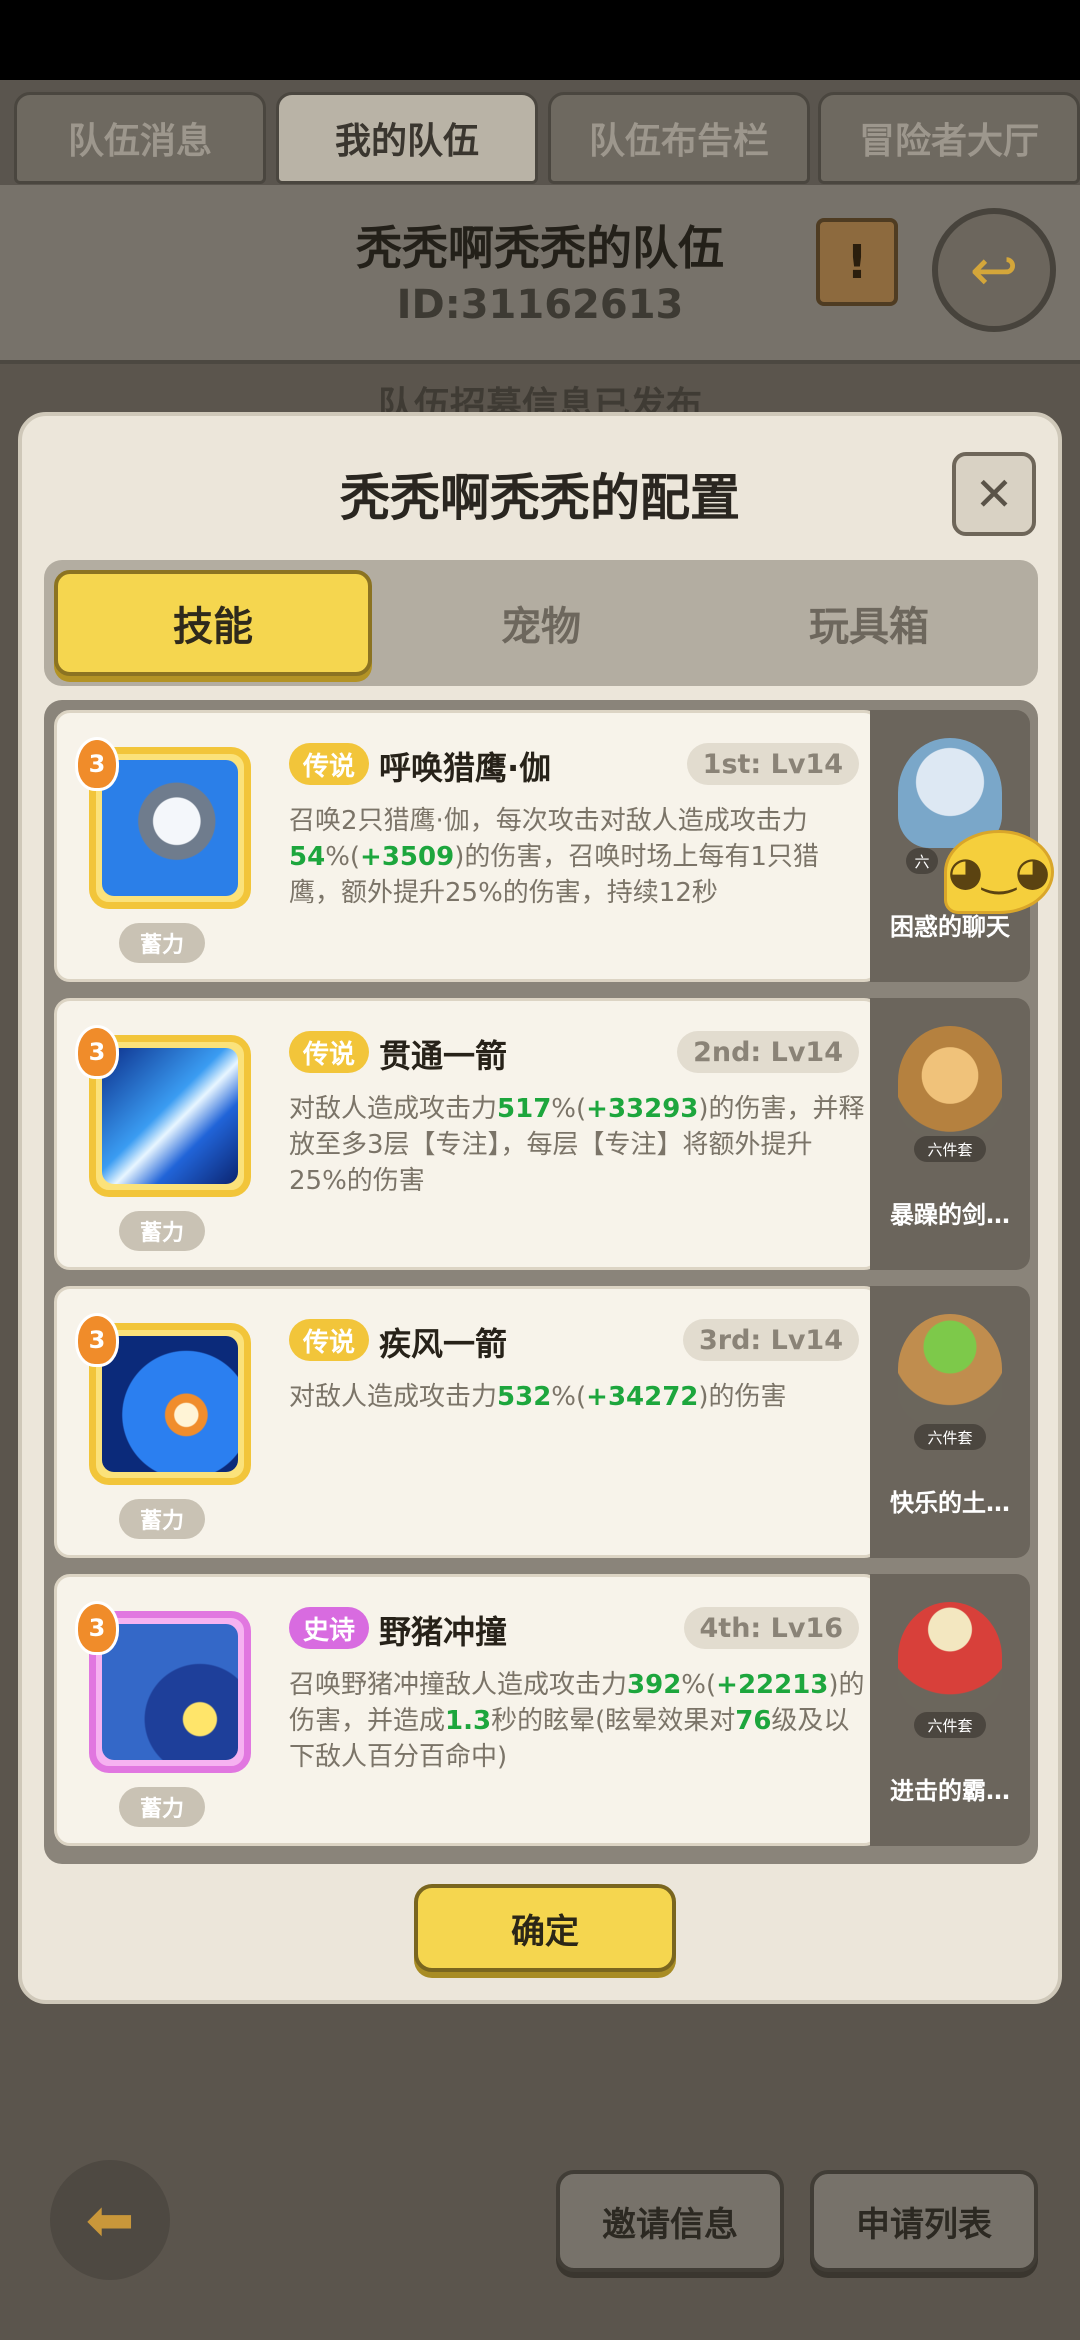 The width and height of the screenshot is (1080, 2340). I want to click on team-name: 秃秃啊秃秃的队伍, so click(540, 248).